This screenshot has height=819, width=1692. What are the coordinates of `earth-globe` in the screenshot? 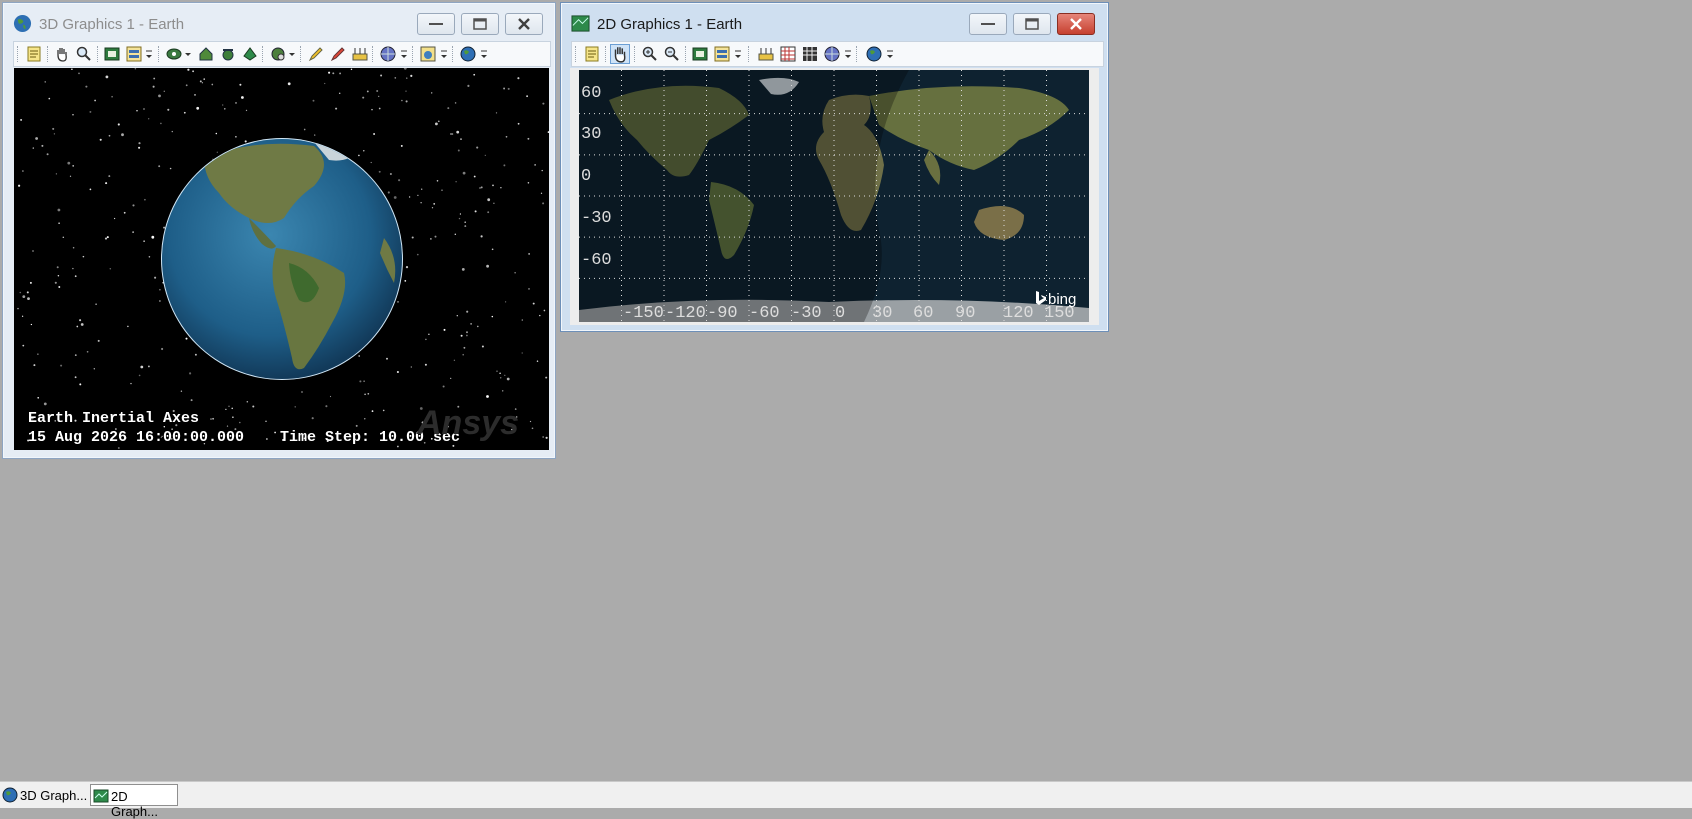 It's located at (282, 259).